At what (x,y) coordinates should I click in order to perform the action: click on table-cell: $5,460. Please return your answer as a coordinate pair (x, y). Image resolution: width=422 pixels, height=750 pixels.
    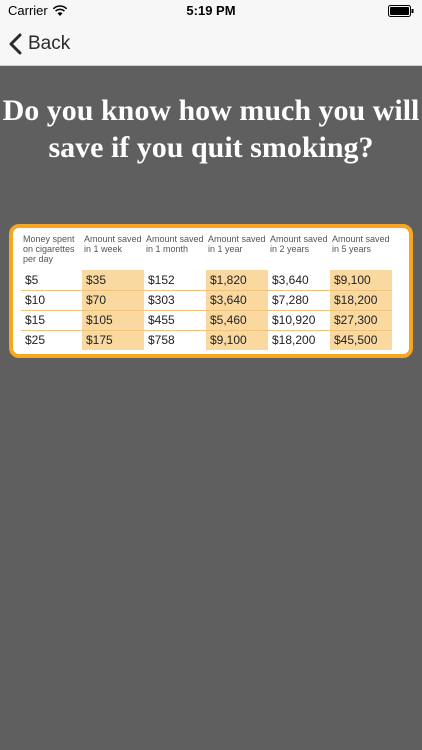
    Looking at the image, I should click on (237, 320).